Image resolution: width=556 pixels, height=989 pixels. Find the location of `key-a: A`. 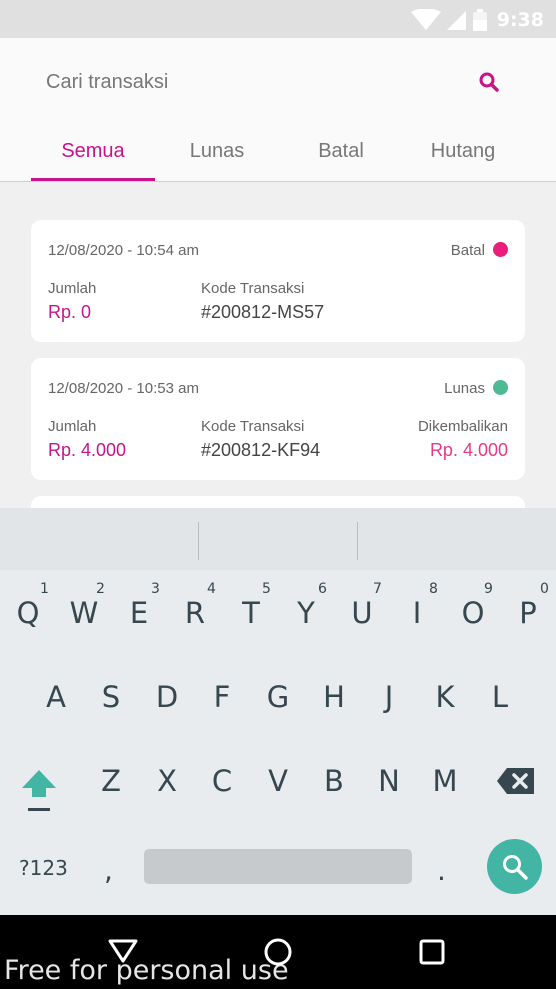

key-a: A is located at coordinates (56, 697).